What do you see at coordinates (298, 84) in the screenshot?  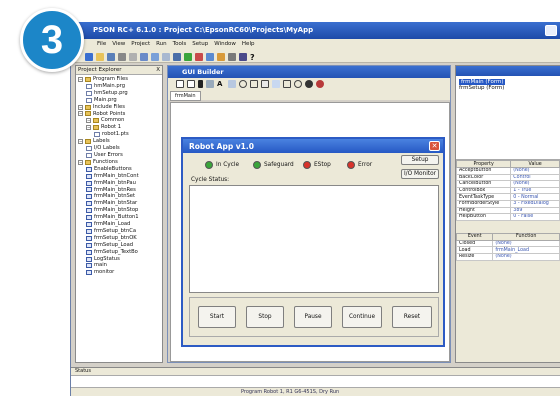 I see `led-tool-icon` at bounding box center [298, 84].